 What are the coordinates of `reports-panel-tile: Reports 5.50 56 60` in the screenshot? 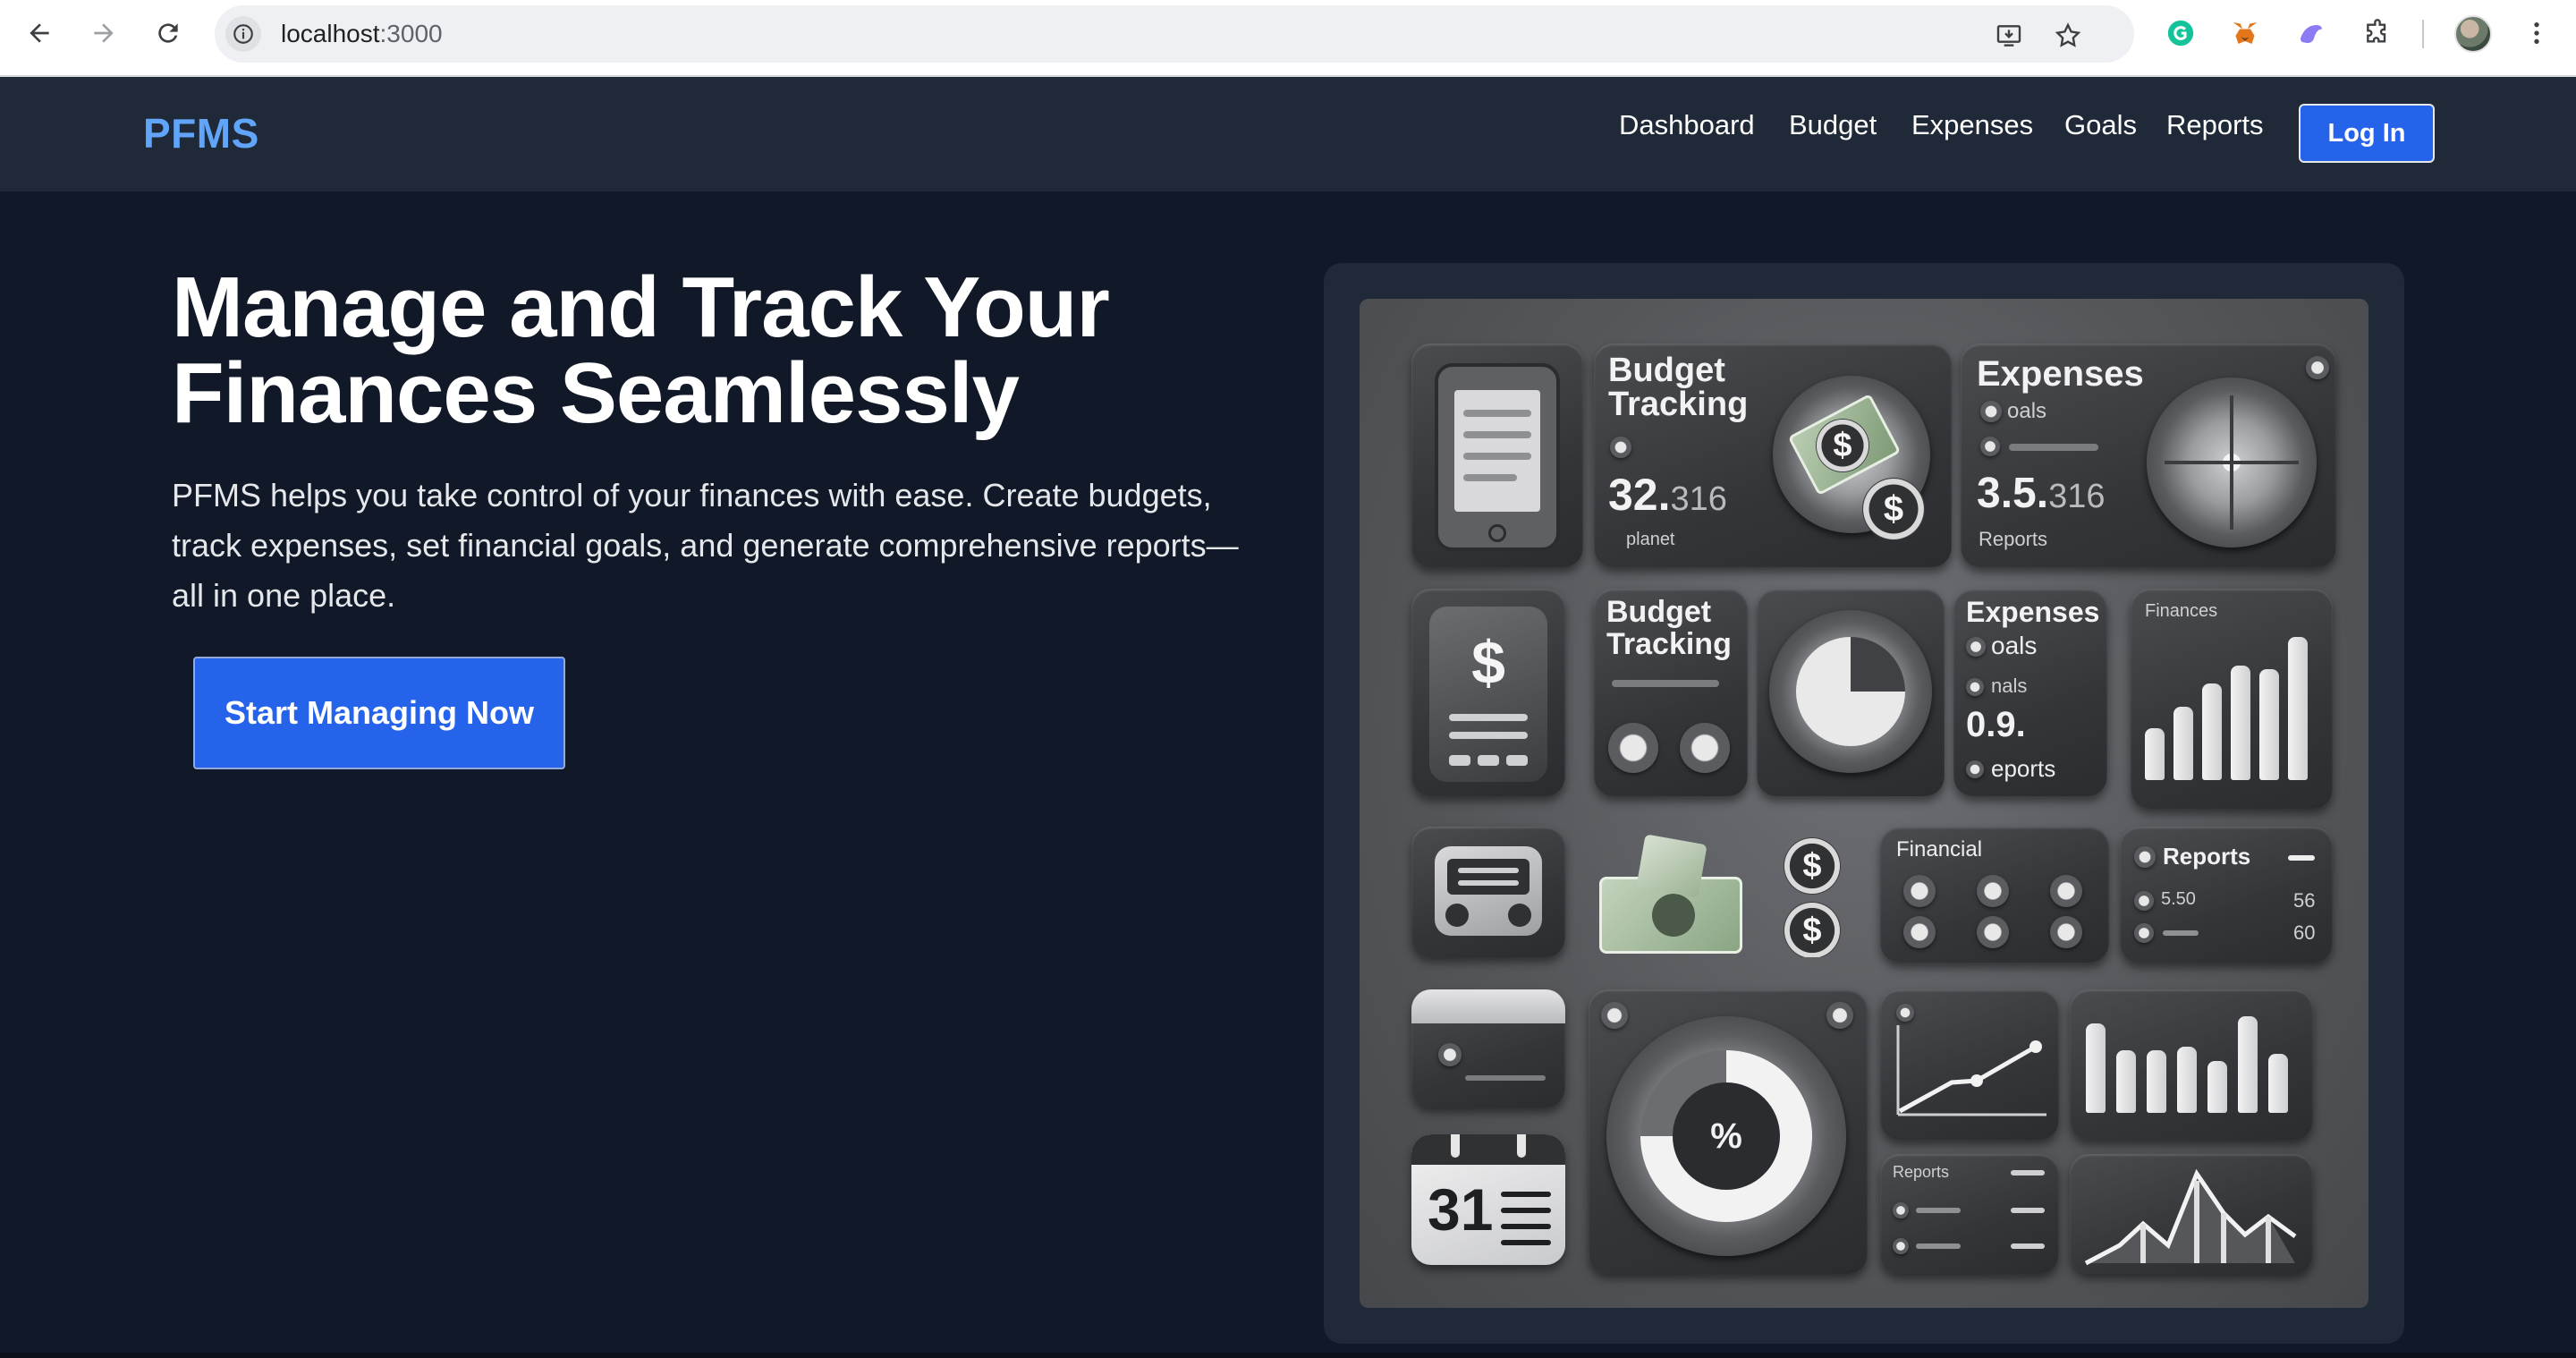 It's located at (2226, 895).